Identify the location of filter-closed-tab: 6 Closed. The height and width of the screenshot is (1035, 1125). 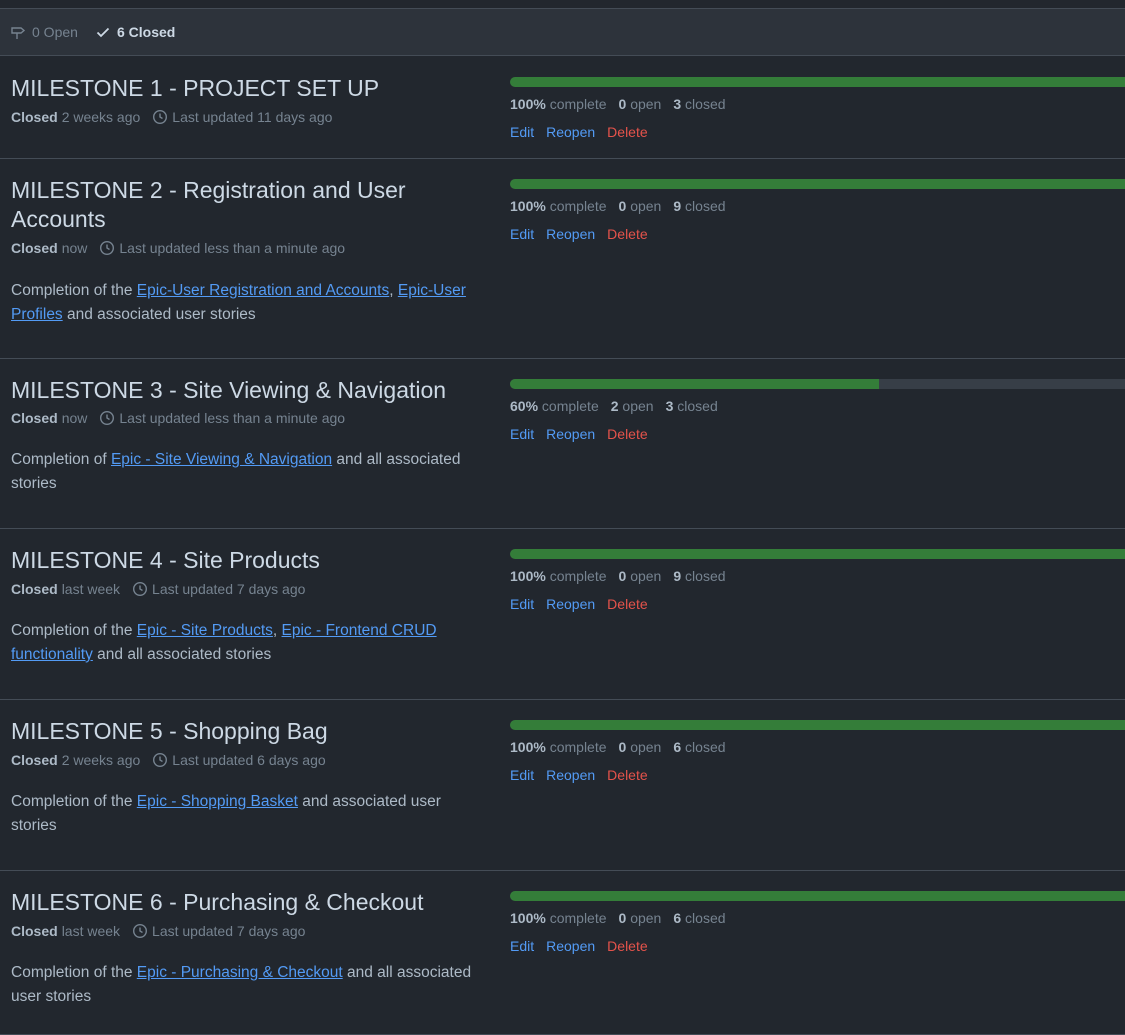
(135, 32).